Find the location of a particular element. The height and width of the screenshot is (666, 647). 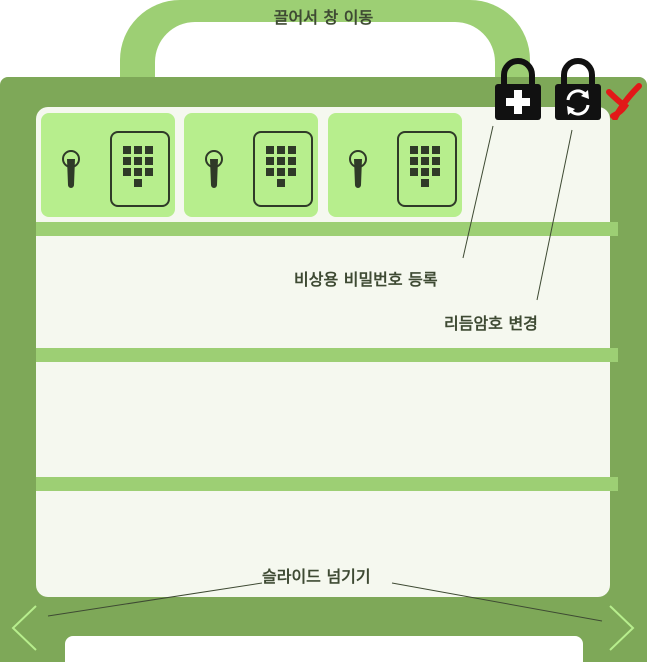

emergency-password-label: 비상용 비밀번호 등록 is located at coordinates (366, 279).